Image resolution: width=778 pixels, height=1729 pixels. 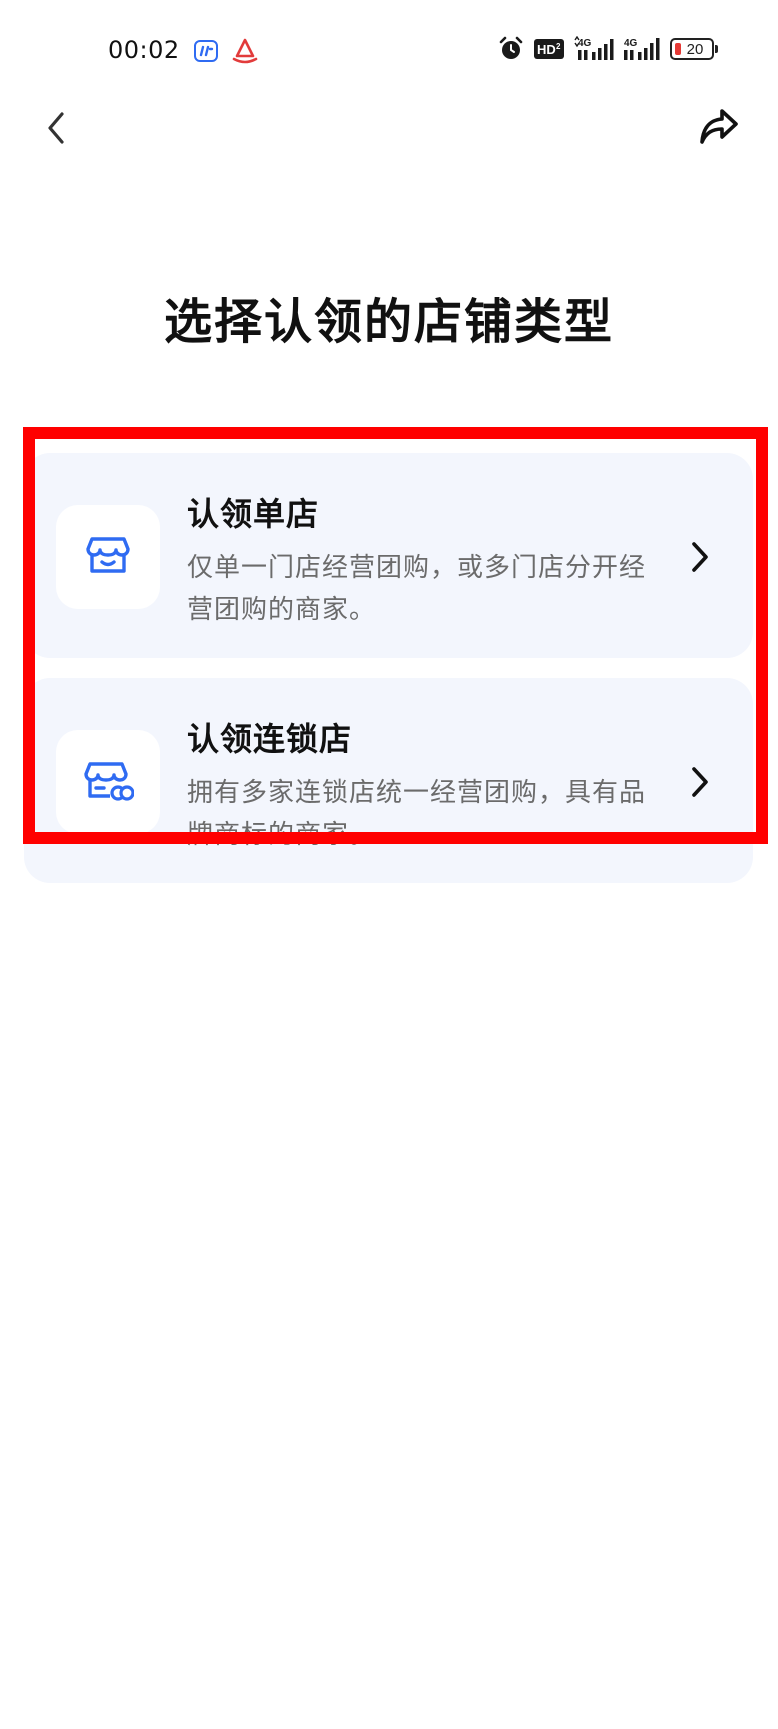 What do you see at coordinates (388, 322) in the screenshot?
I see `page-title: 选择认领的店铺类型` at bounding box center [388, 322].